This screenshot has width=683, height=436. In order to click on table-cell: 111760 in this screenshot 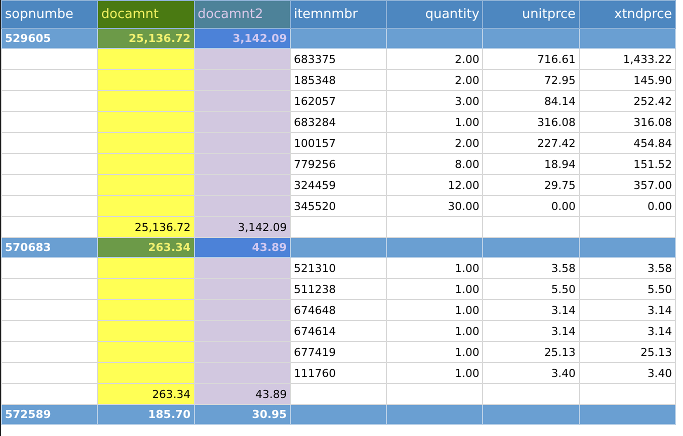, I will do `click(338, 373)`.